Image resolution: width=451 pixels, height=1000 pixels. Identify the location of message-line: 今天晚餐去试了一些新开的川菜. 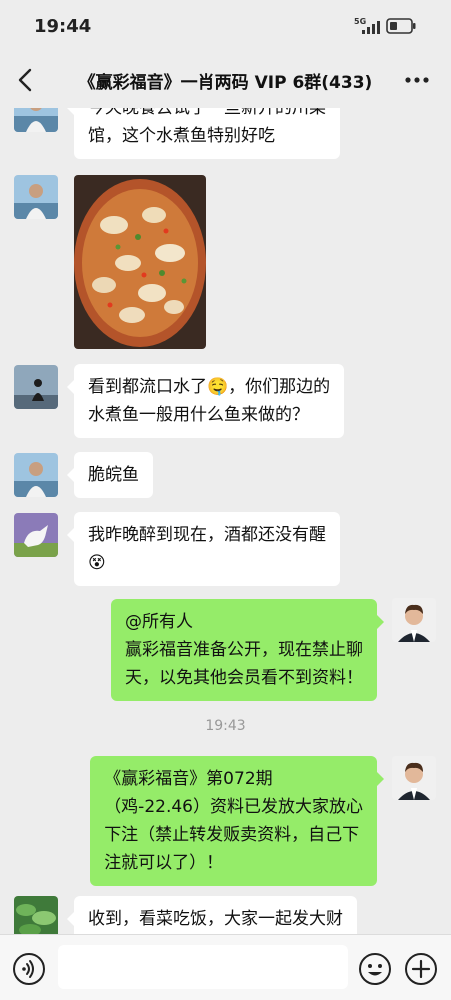
(207, 113).